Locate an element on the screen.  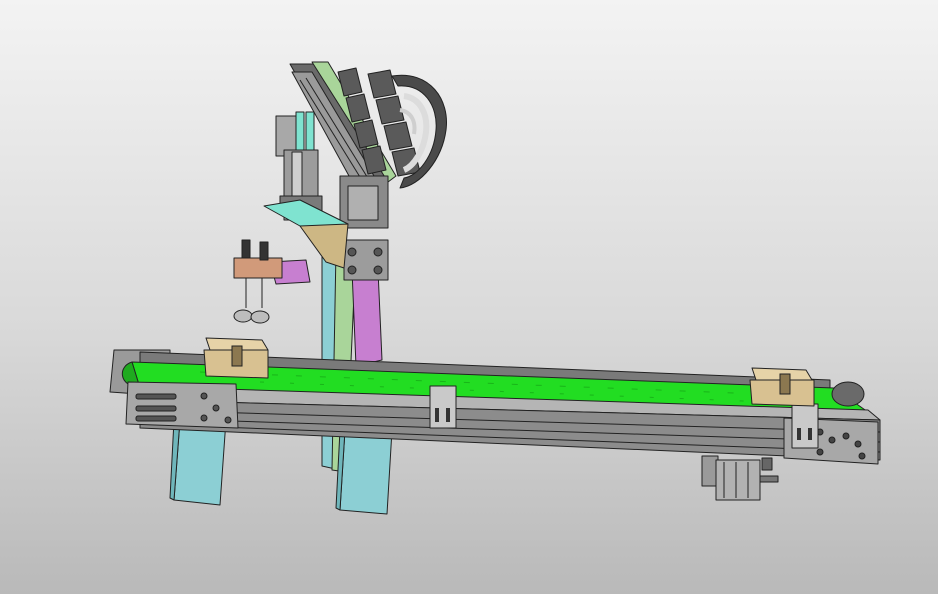
drive-motor is located at coordinates (740, 478).